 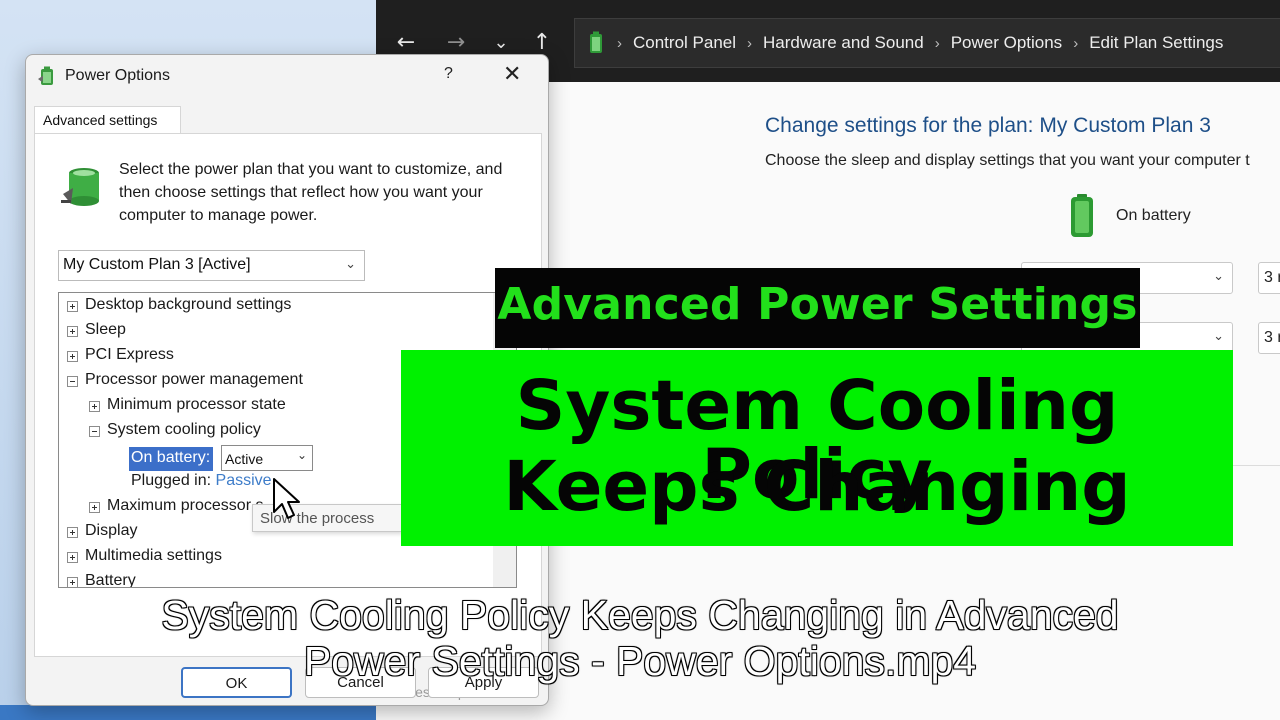 I want to click on video-caption-line-2: Power Settings - Power Options.mp4, so click(x=640, y=661).